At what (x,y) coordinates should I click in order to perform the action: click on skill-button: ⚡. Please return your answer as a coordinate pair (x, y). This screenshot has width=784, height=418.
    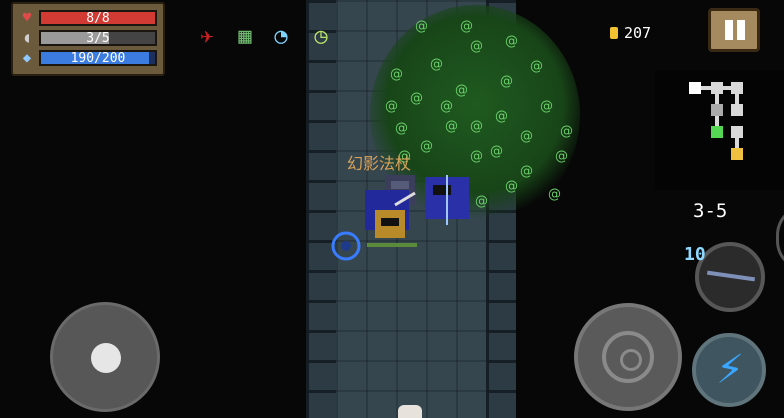
    Looking at the image, I should click on (729, 370).